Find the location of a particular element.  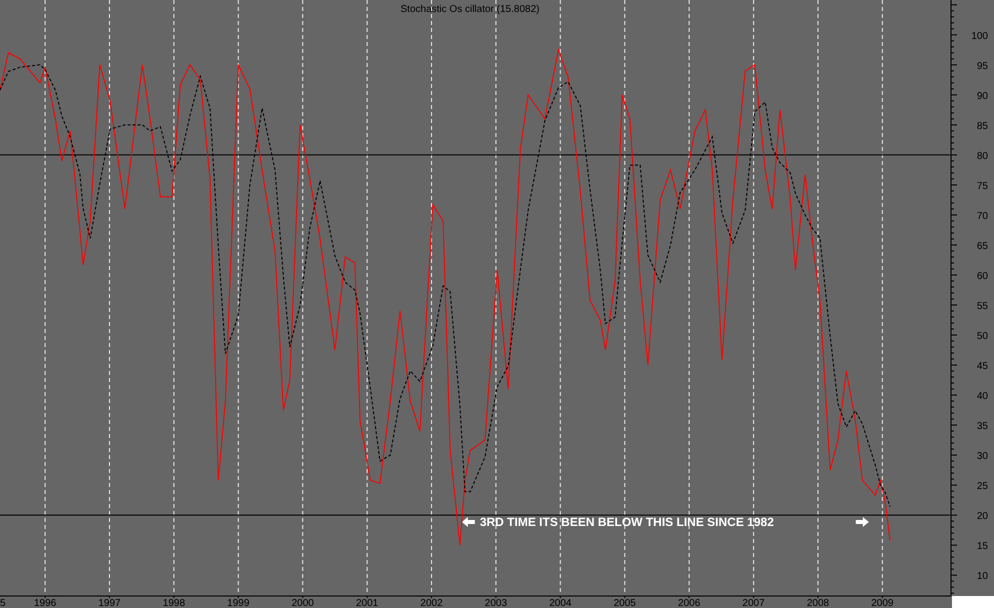

x-tick-label: 1996 is located at coordinates (45, 603).